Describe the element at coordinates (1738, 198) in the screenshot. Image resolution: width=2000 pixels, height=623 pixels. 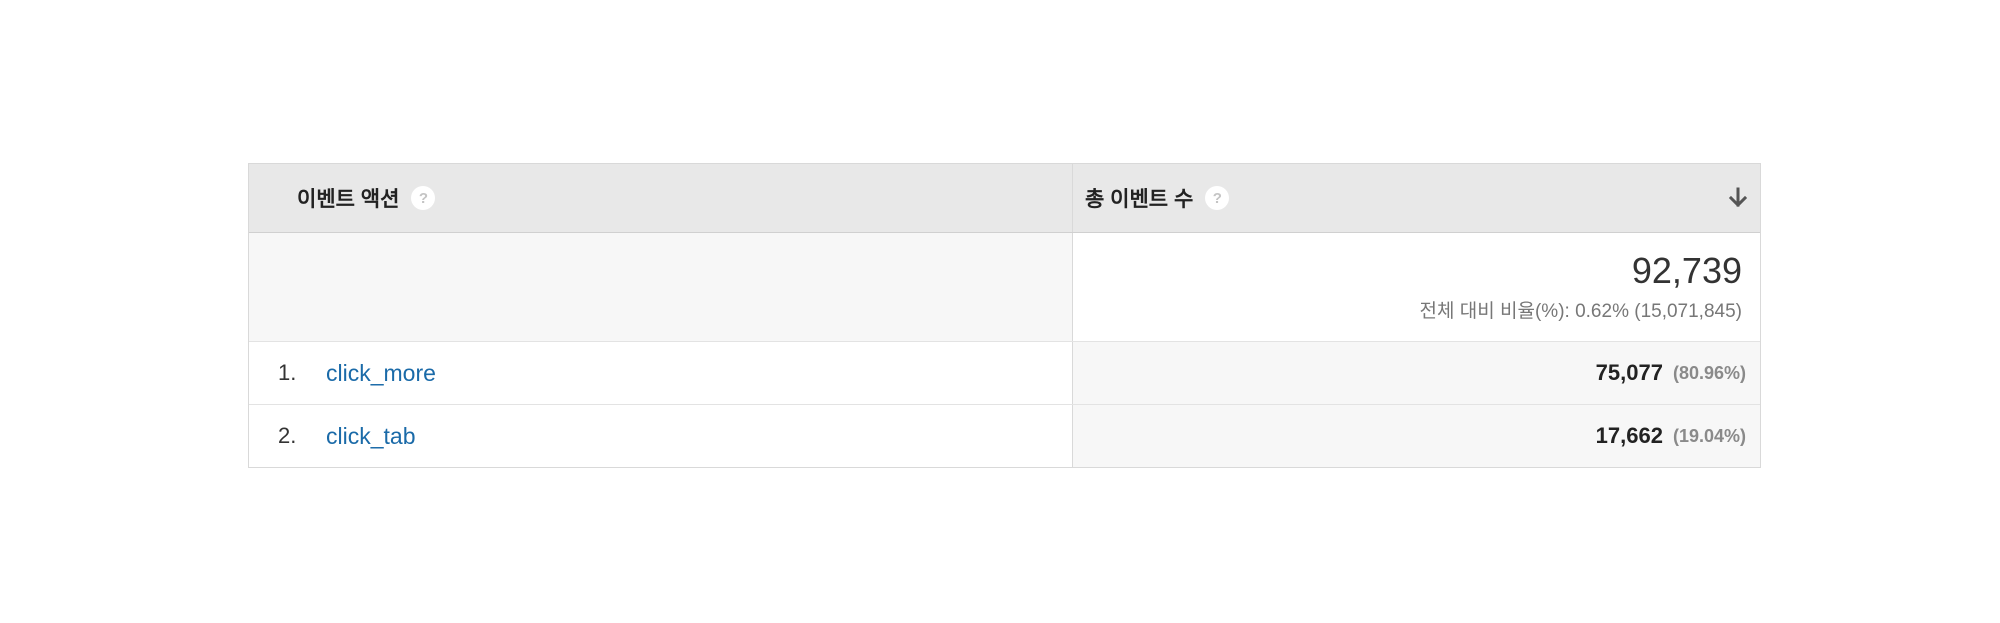
I see `arrow-down-icon` at that location.